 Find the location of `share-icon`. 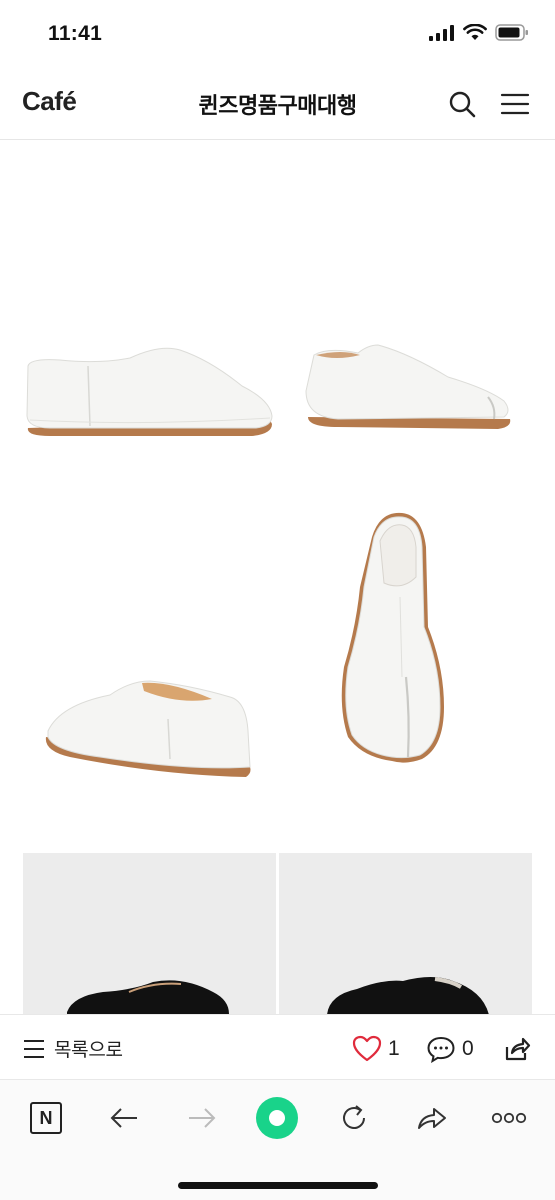

share-icon is located at coordinates (518, 1049).